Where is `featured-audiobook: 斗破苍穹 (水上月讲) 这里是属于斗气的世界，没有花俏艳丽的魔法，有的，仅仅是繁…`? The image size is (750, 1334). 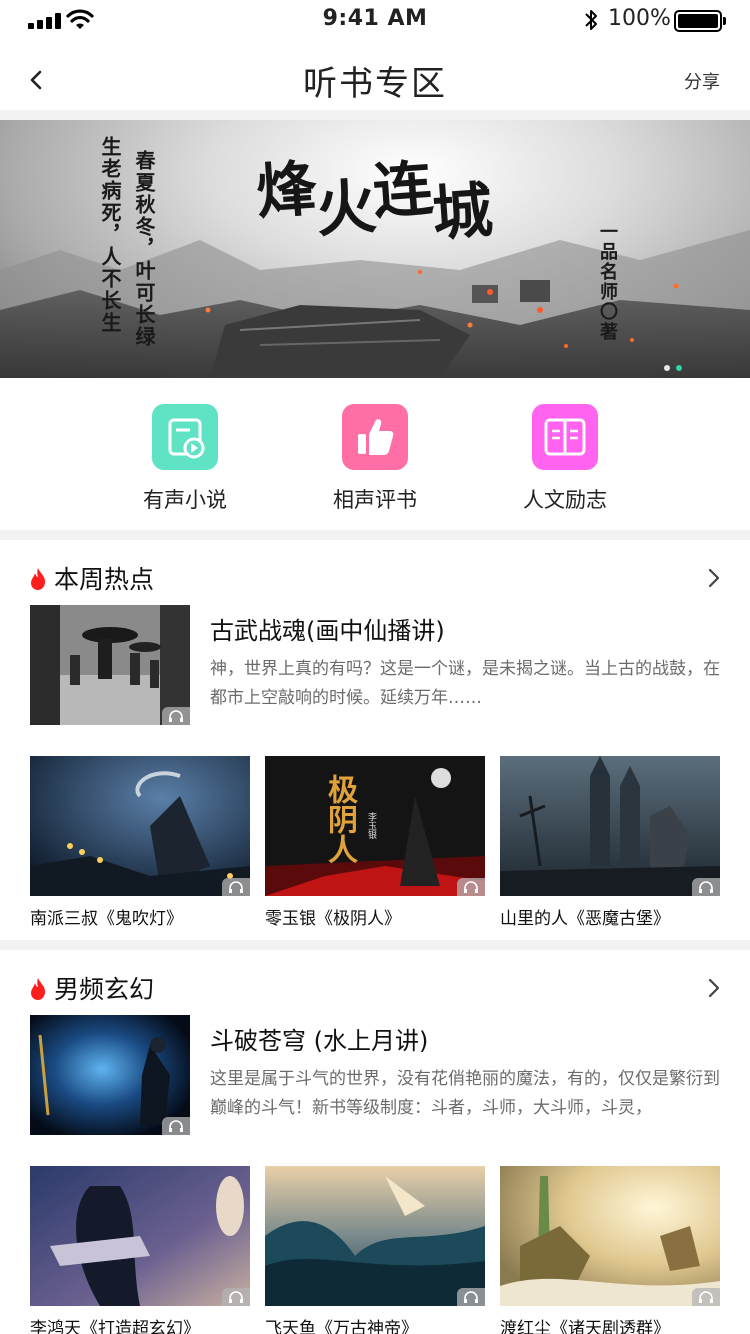 featured-audiobook: 斗破苍穹 (水上月讲) 这里是属于斗气的世界，没有花俏艳丽的魔法，有的，仅仅是繁… is located at coordinates (375, 1076).